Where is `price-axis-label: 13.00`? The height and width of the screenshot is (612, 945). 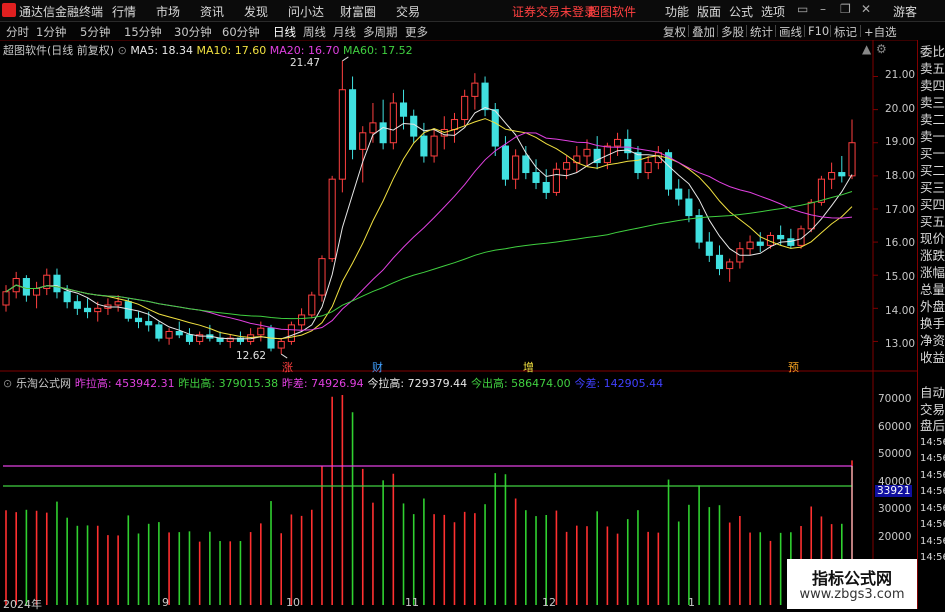
price-axis-label: 13.00 is located at coordinates (900, 344).